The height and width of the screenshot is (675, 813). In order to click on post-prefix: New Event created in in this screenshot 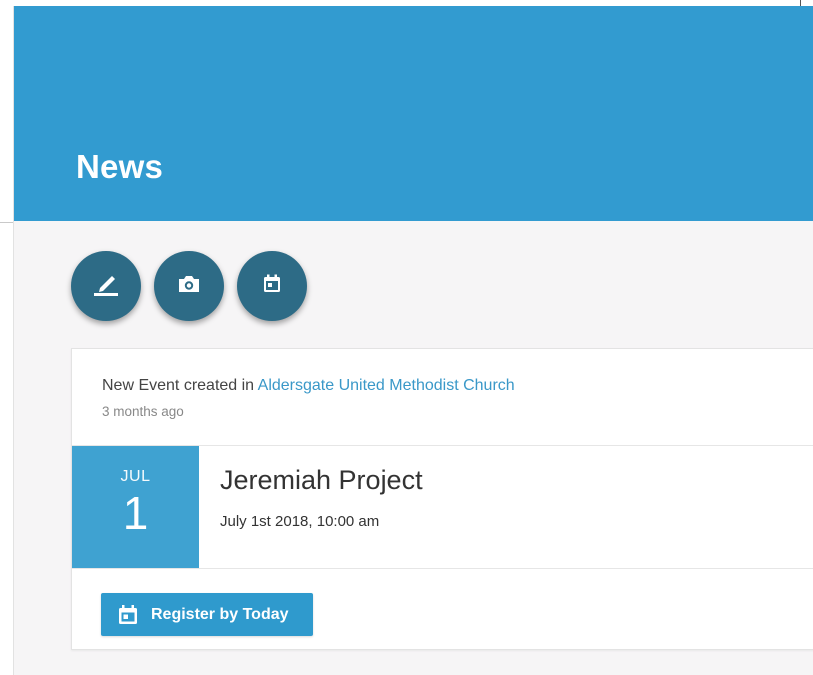, I will do `click(180, 385)`.